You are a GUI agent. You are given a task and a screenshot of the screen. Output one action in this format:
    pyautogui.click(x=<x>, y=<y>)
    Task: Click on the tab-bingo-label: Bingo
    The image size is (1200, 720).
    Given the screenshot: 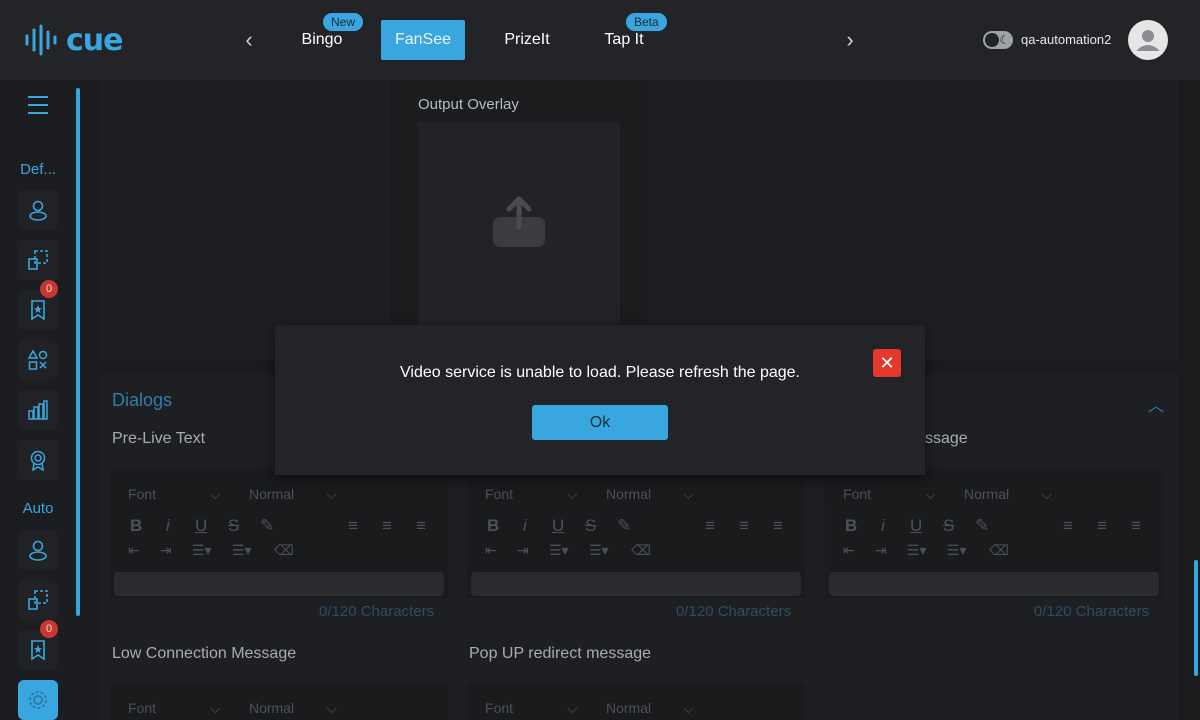 What is the action you would take?
    pyautogui.click(x=322, y=39)
    